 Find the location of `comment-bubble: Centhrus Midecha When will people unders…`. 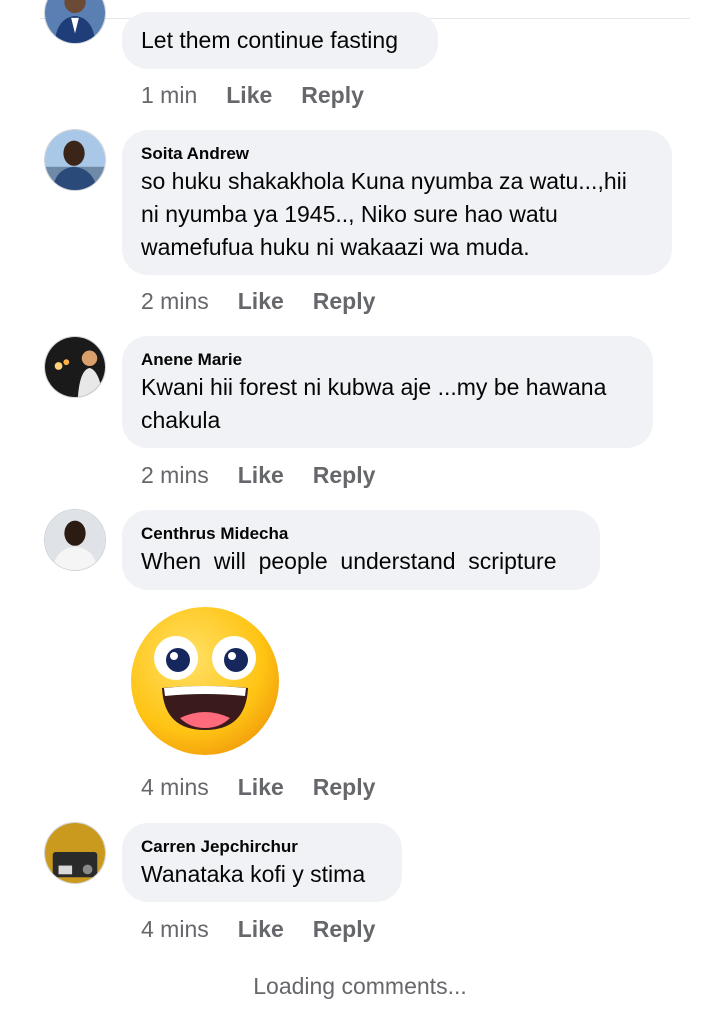

comment-bubble: Centhrus Midecha When will people unders… is located at coordinates (361, 550).